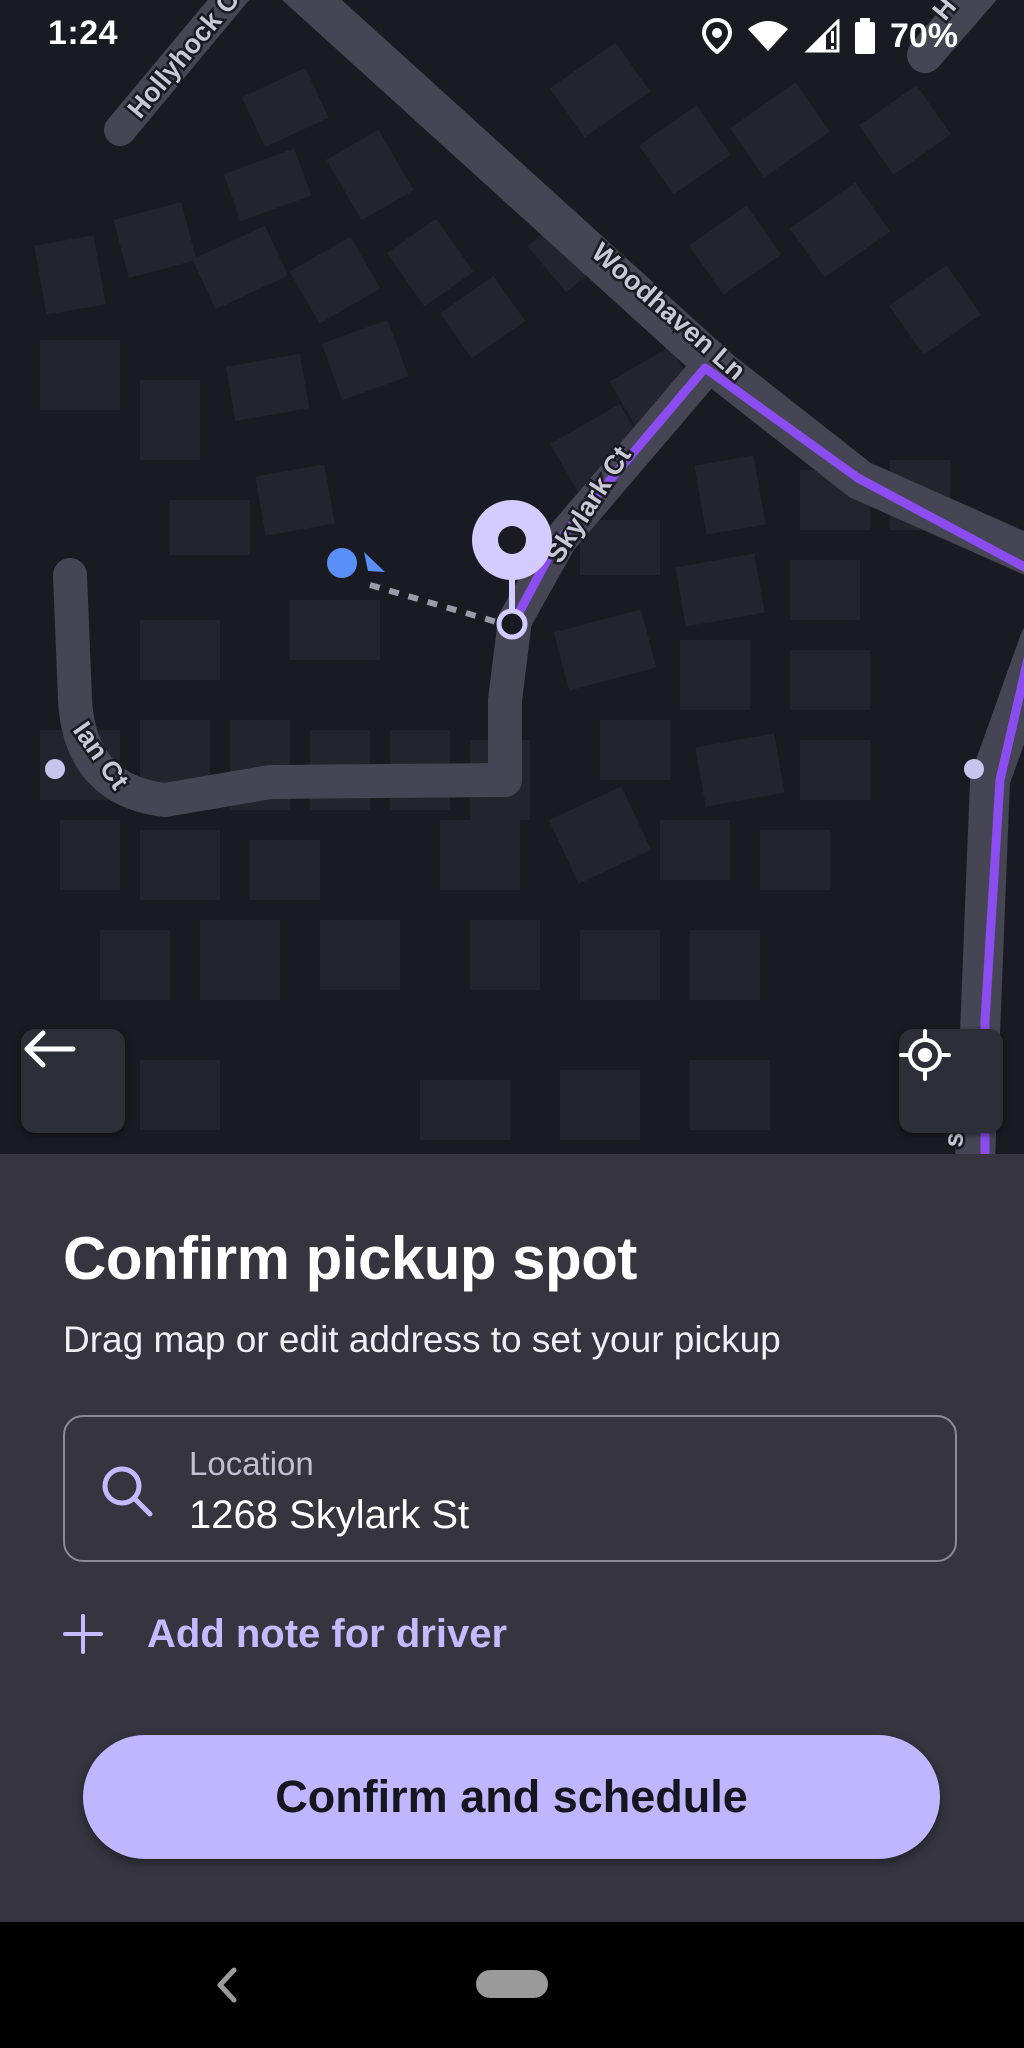  Describe the element at coordinates (510, 1488) in the screenshot. I see `location-field: Location 1268 Skylark St` at that location.